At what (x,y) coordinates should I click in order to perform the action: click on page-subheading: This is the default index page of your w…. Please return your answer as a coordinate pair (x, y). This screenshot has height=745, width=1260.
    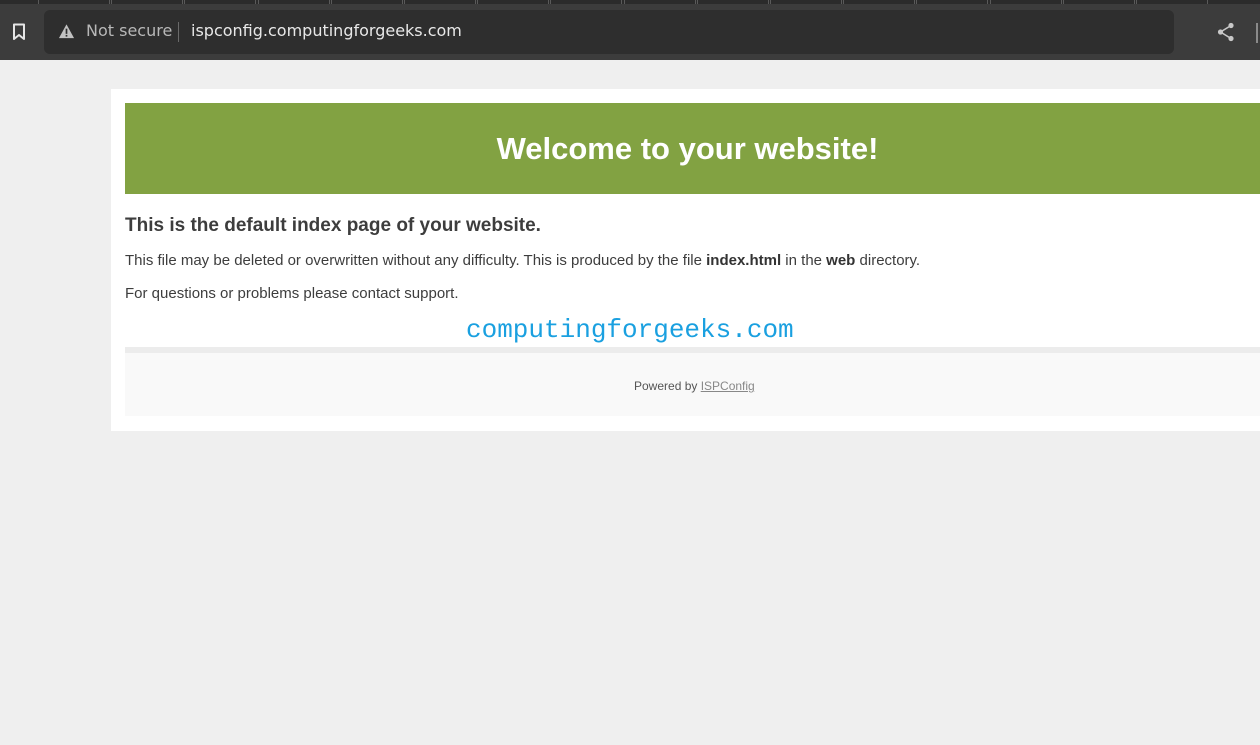
    Looking at the image, I should click on (333, 225).